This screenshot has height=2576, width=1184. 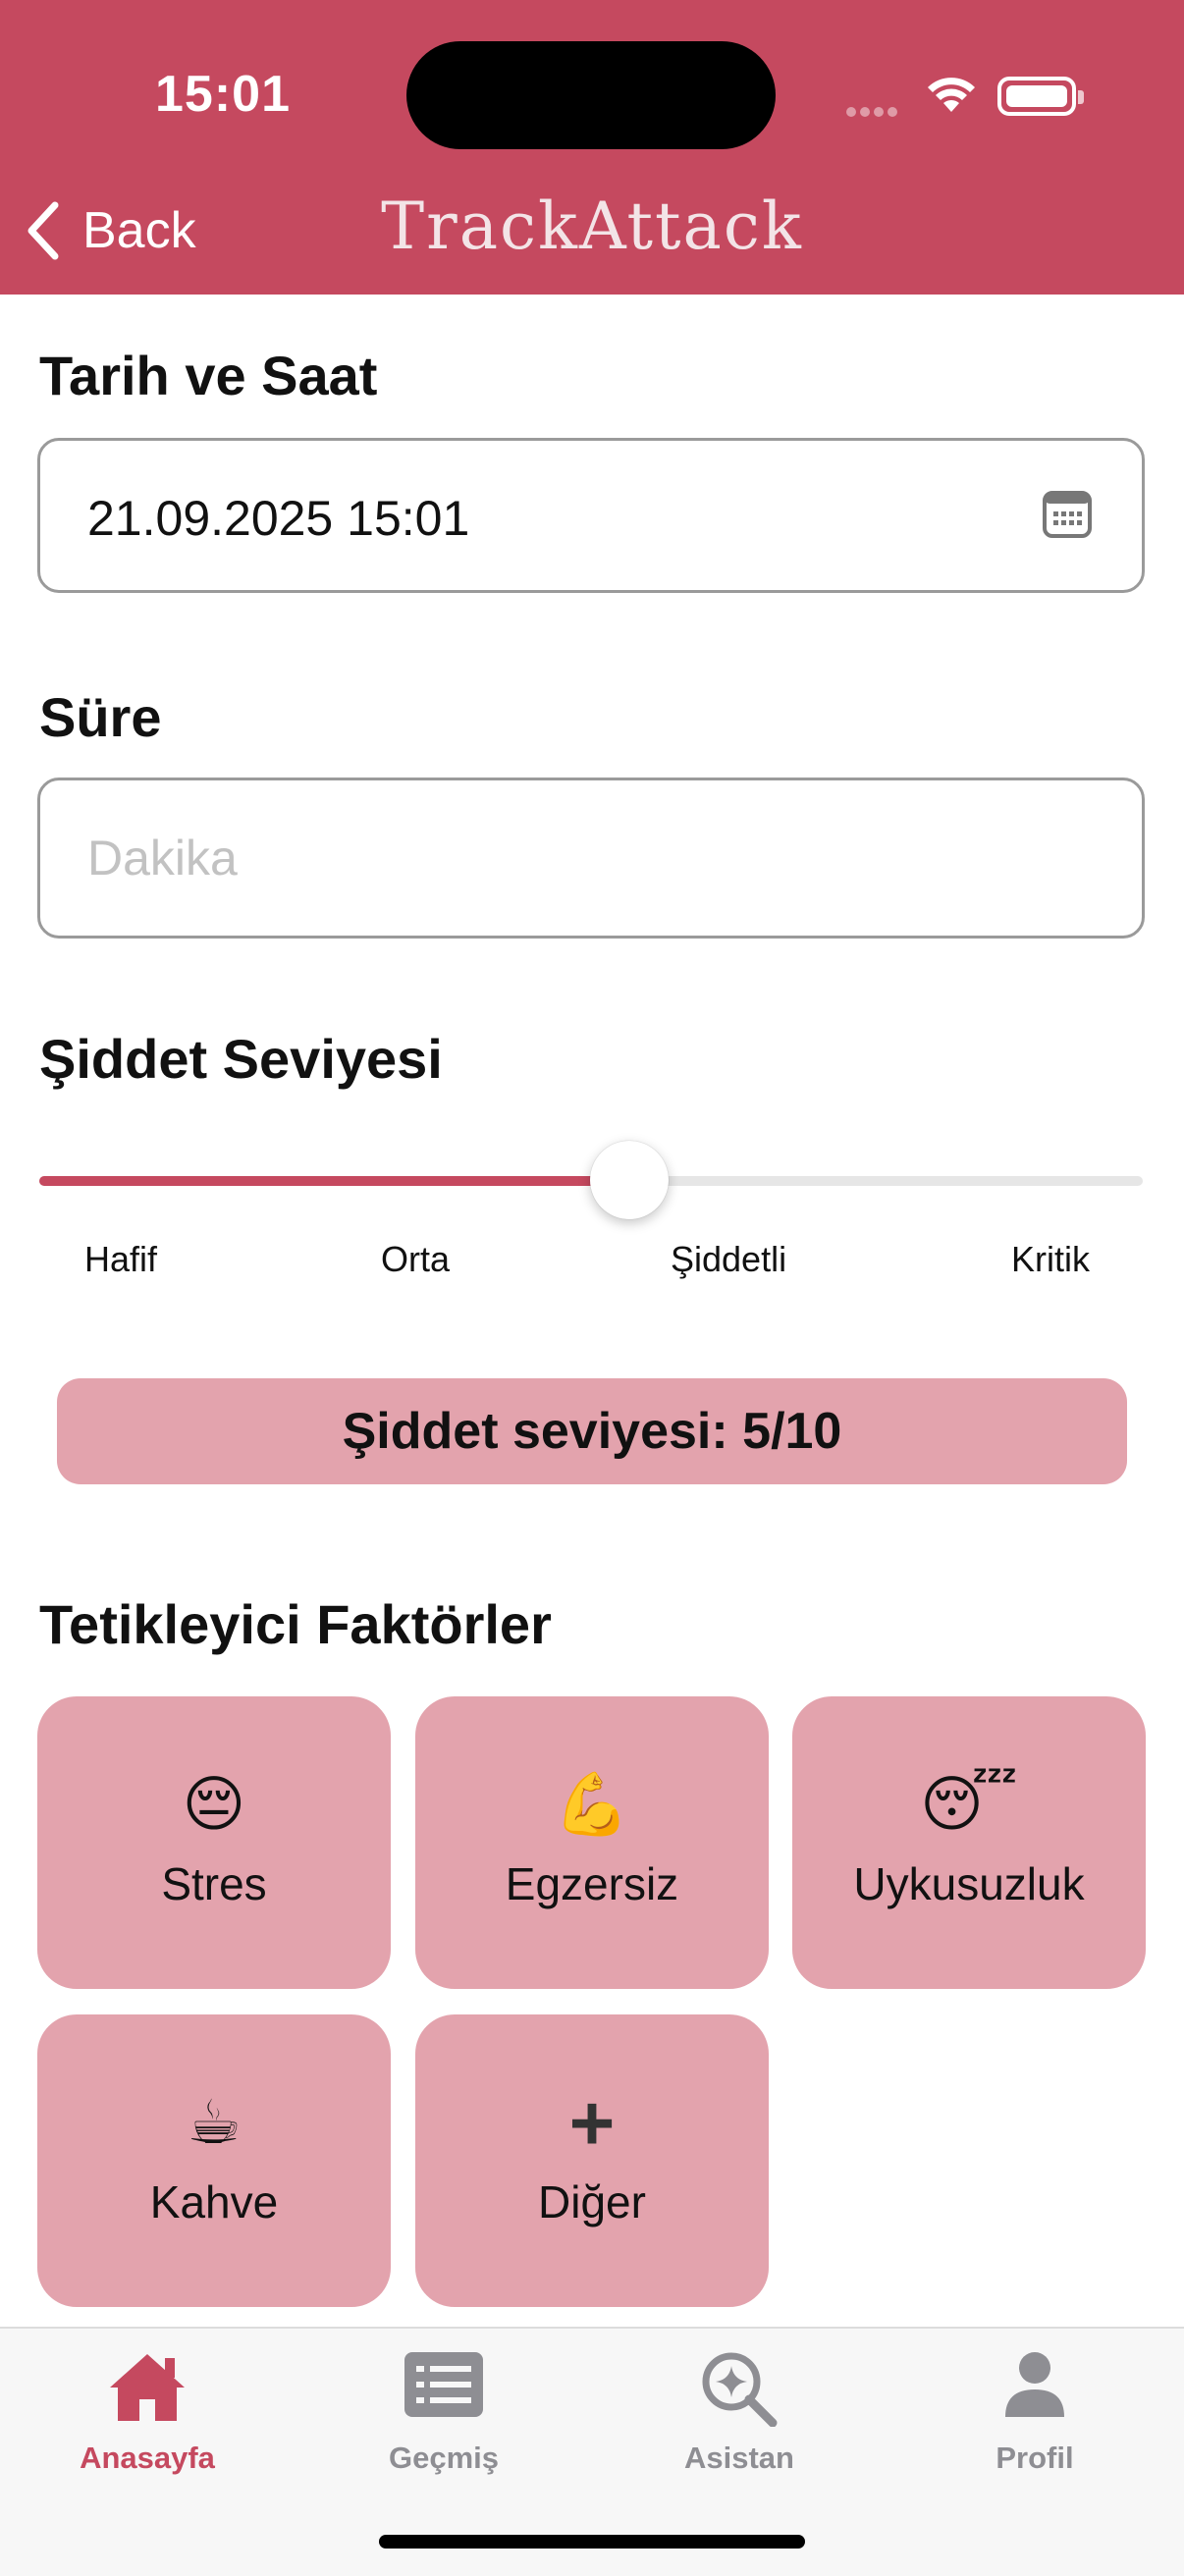 What do you see at coordinates (416, 1259) in the screenshot?
I see `severity-tick-label: Orta` at bounding box center [416, 1259].